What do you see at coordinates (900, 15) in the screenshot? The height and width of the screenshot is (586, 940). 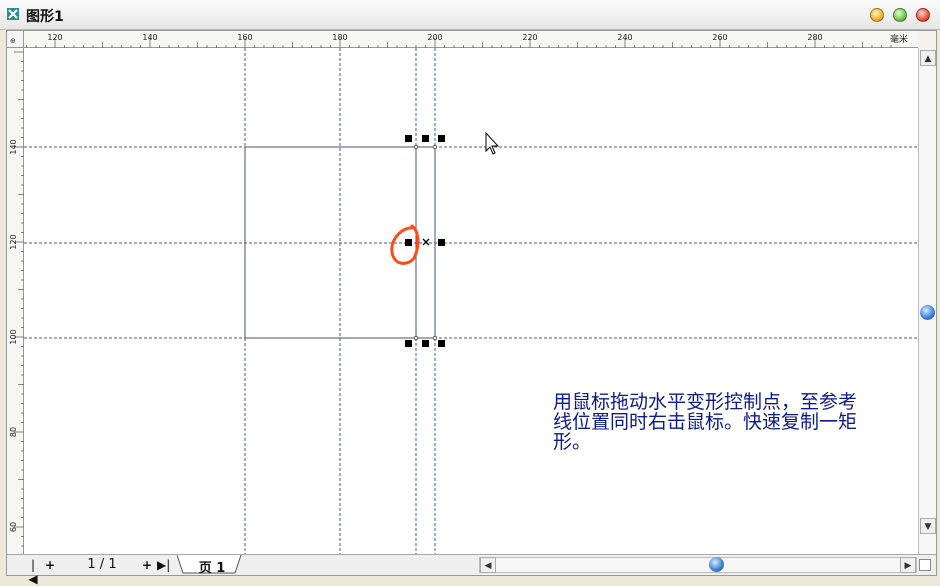 I see `maximize-icon` at bounding box center [900, 15].